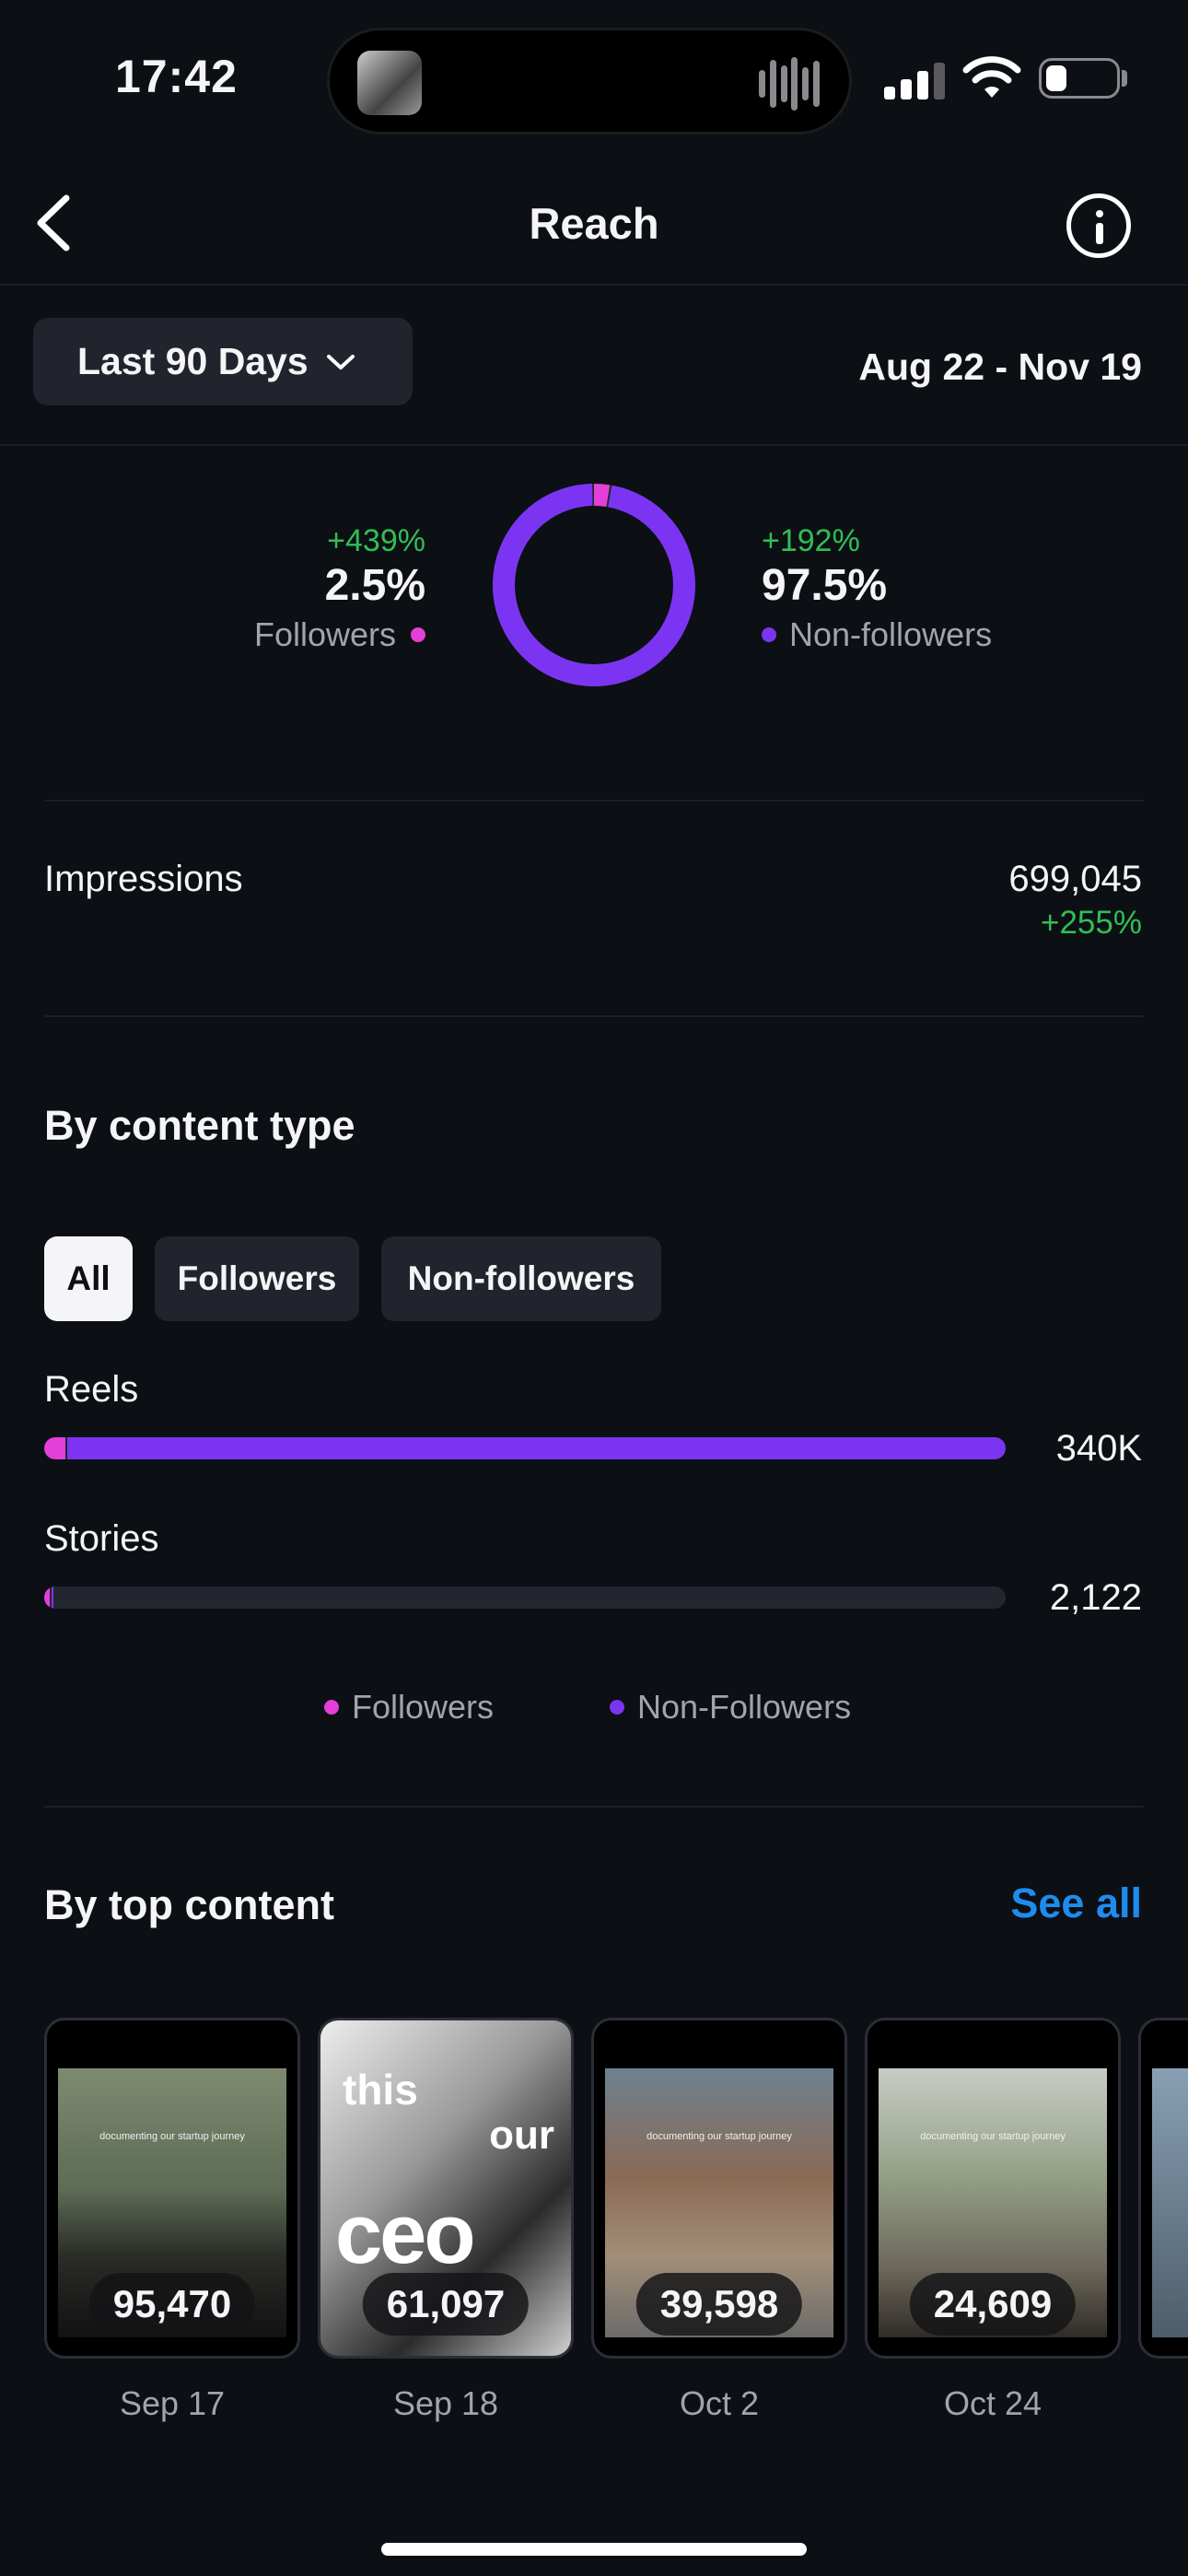 The width and height of the screenshot is (1188, 2576). What do you see at coordinates (143, 879) in the screenshot?
I see `impressions-label: Impressions` at bounding box center [143, 879].